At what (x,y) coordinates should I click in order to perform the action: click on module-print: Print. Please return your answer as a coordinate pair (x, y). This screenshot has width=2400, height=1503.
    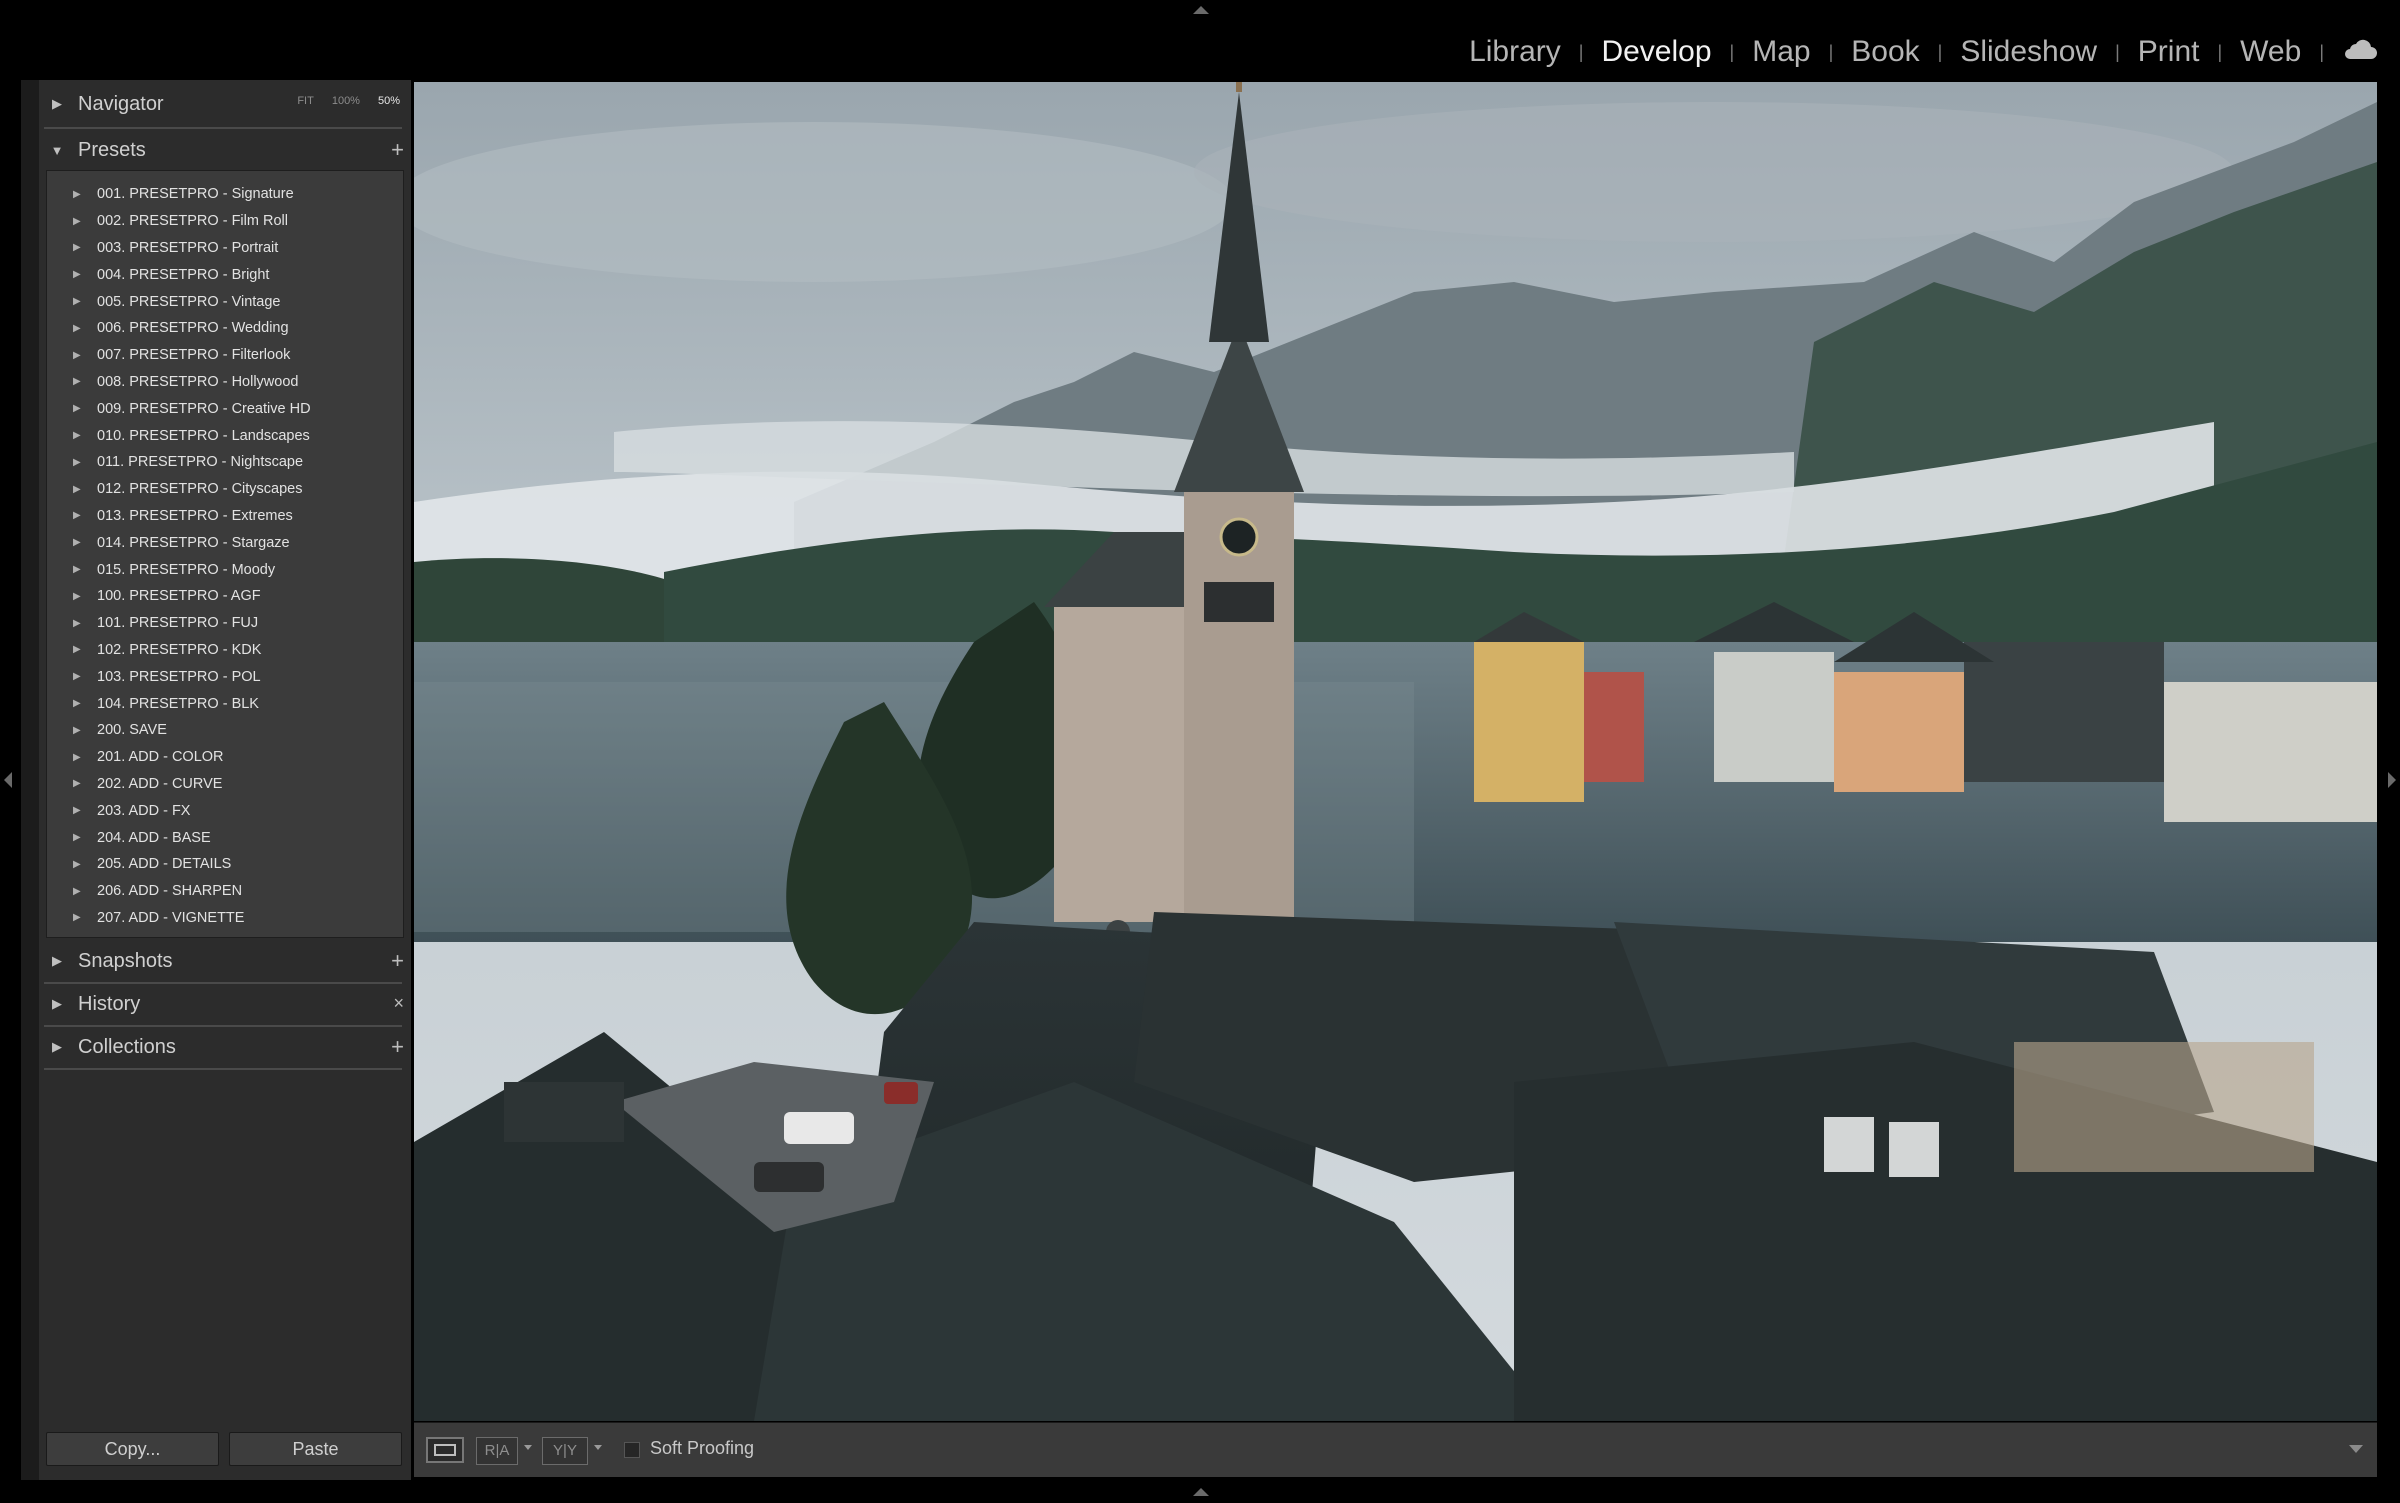
    Looking at the image, I should click on (2169, 52).